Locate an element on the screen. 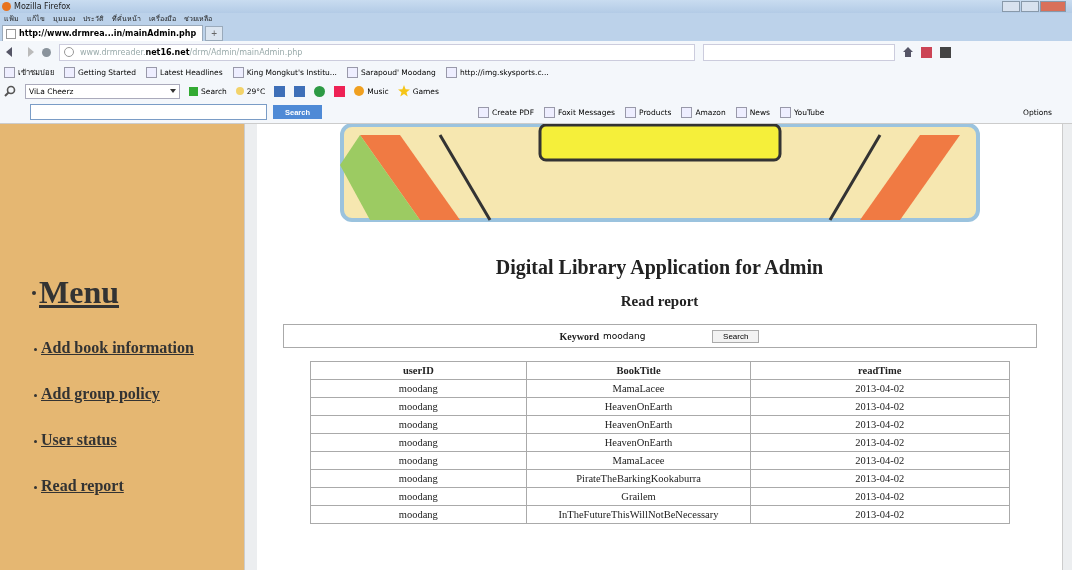  window-title: Mozilla Firefox is located at coordinates (42, 6).